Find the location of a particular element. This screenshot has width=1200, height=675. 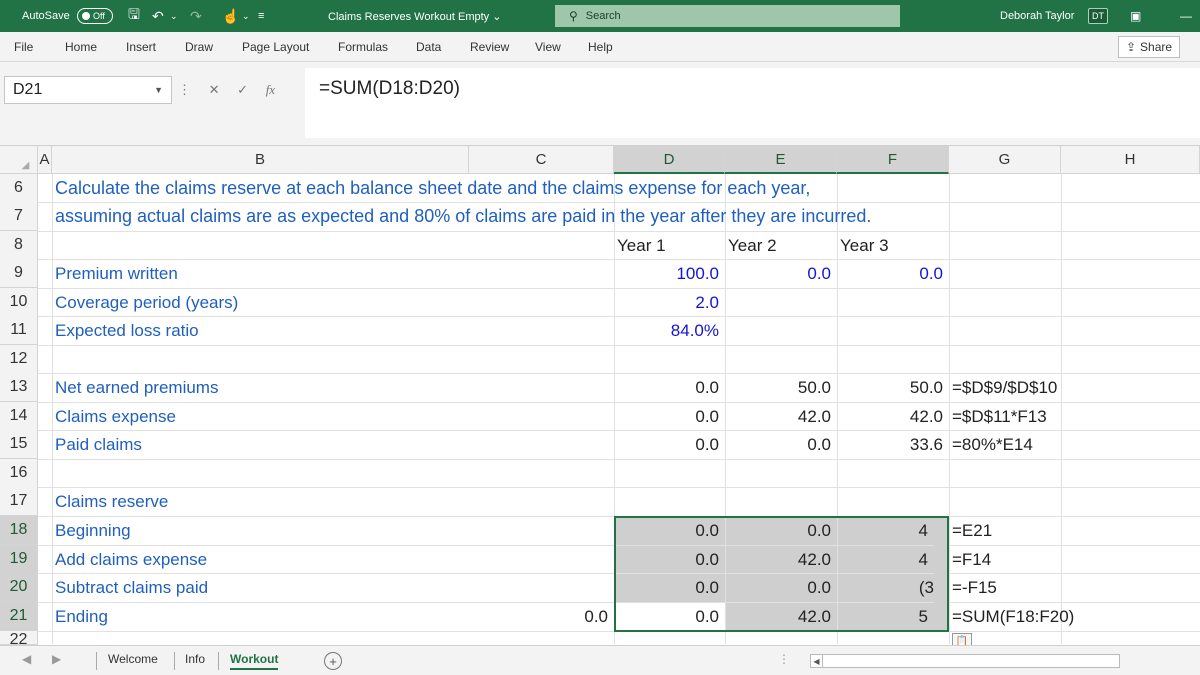

avatar: DT is located at coordinates (1098, 16).